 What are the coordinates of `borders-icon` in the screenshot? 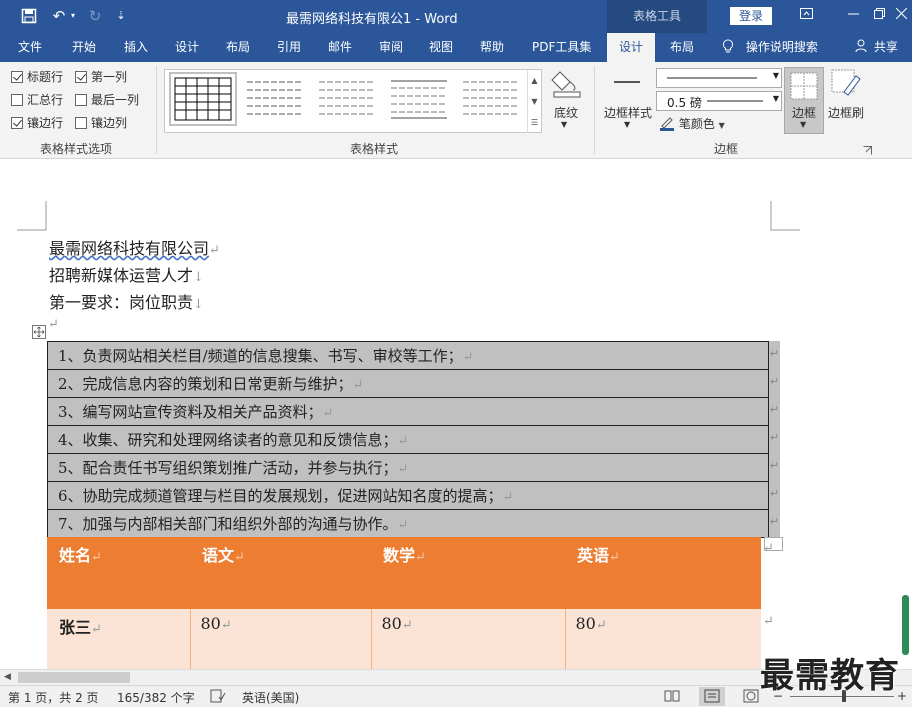 It's located at (804, 86).